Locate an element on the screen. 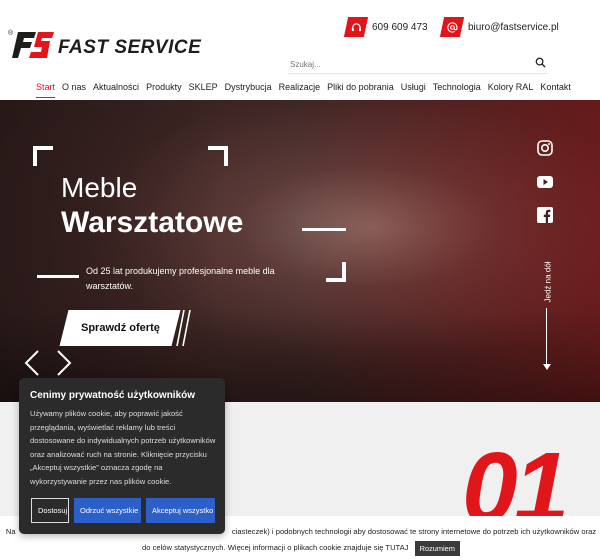 Image resolution: width=600 pixels, height=560 pixels. nav-item-o-nas: O nas is located at coordinates (74, 87).